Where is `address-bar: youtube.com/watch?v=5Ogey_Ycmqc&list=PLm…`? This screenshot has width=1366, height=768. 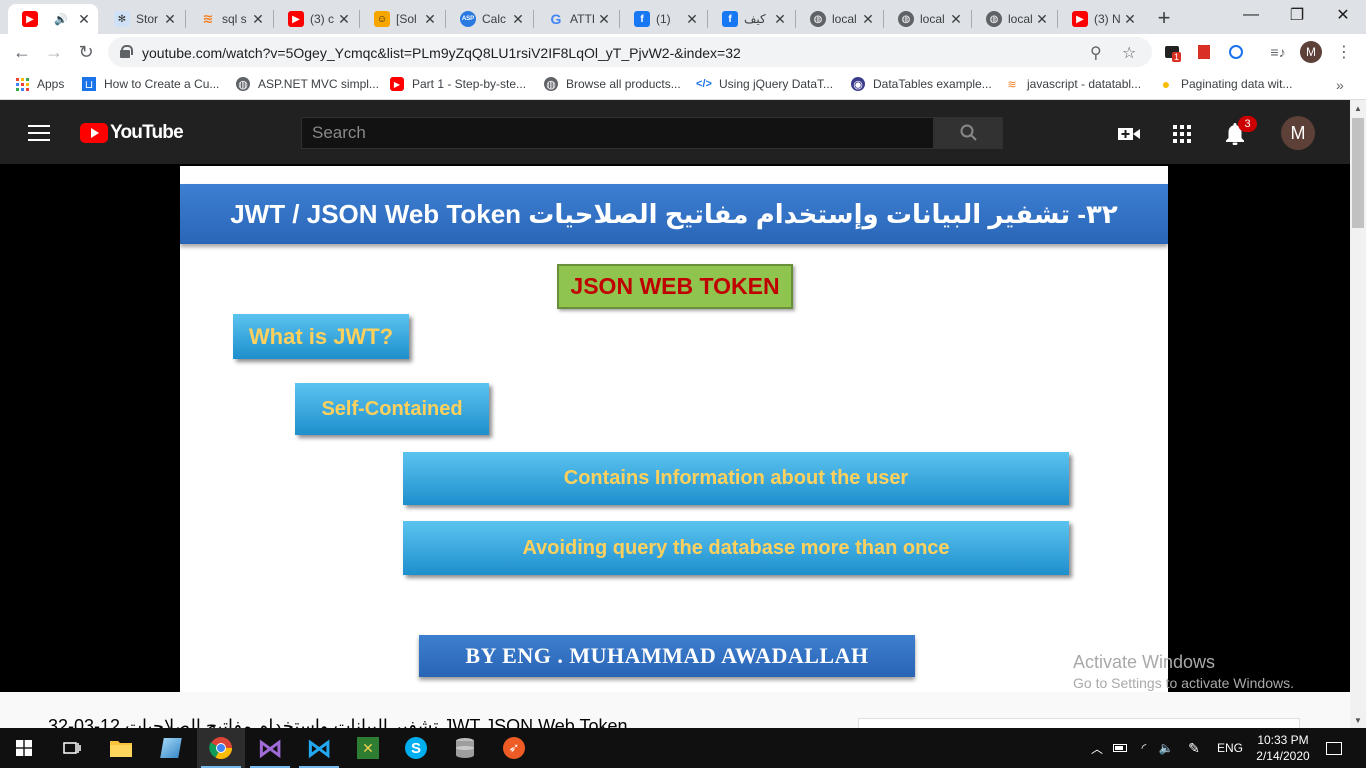
address-bar: youtube.com/watch?v=5Ogey_Ycmqc&list=PLm… is located at coordinates (630, 52).